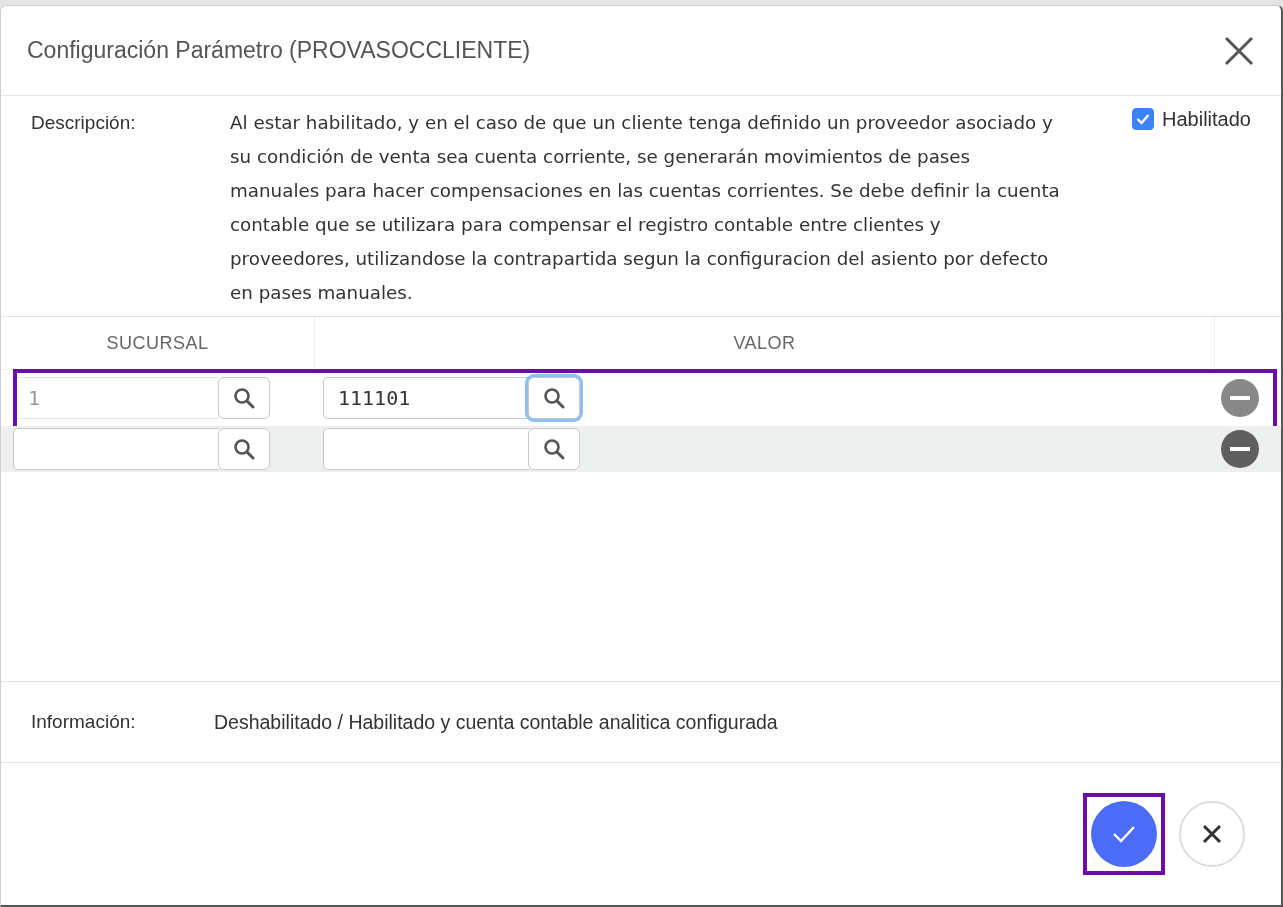 The image size is (1283, 907). I want to click on branch-field, so click(116, 449).